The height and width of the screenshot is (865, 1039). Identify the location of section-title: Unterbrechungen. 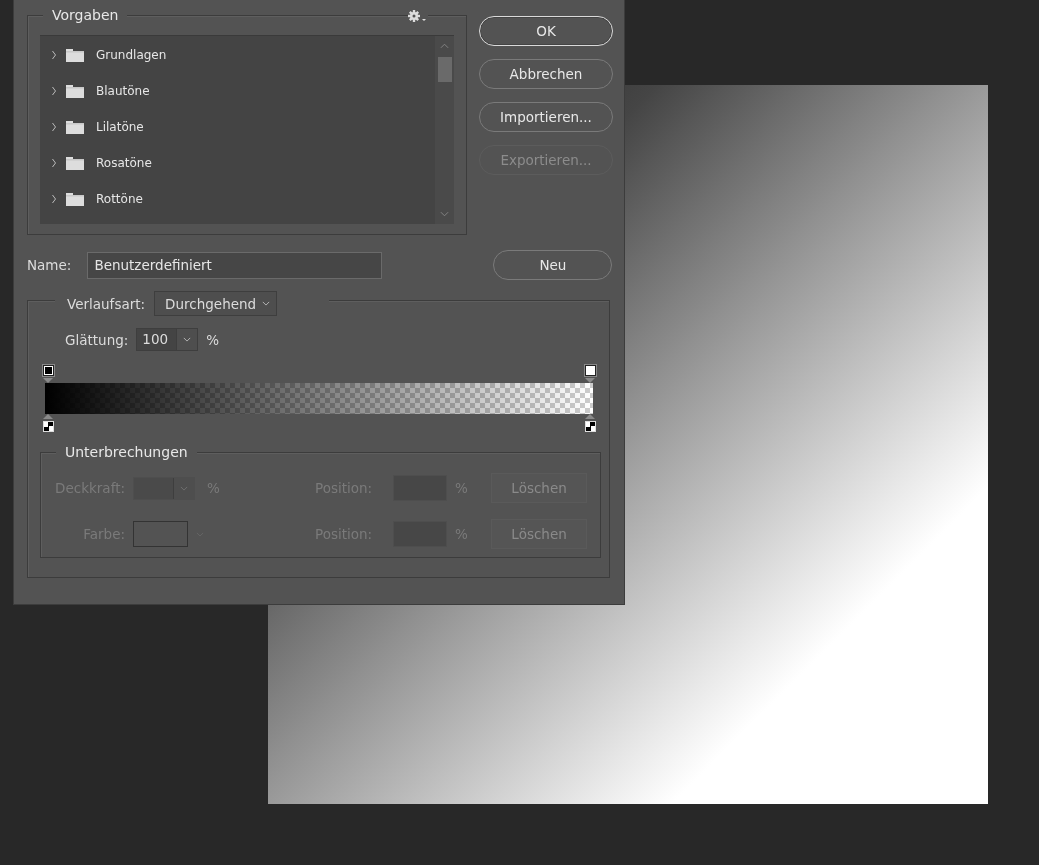
(126, 452).